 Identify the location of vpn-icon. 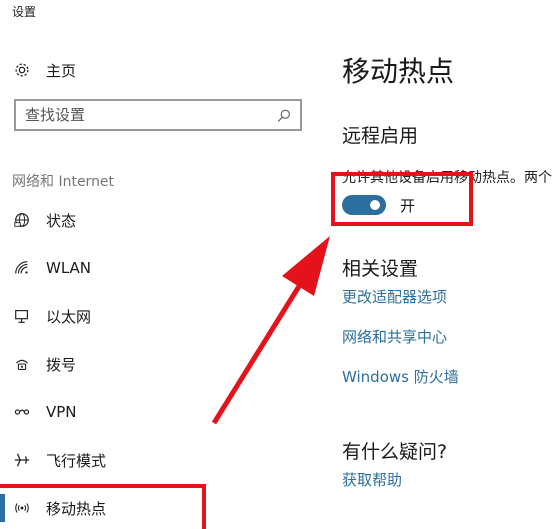
(22, 412).